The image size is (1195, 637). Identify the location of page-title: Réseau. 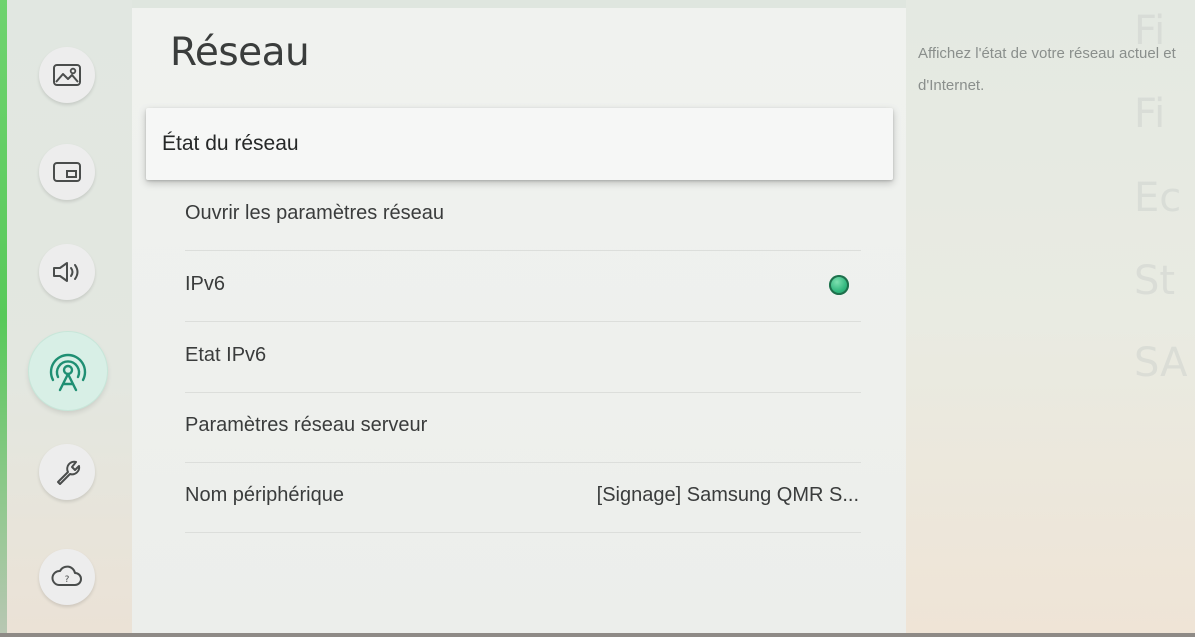
(240, 52).